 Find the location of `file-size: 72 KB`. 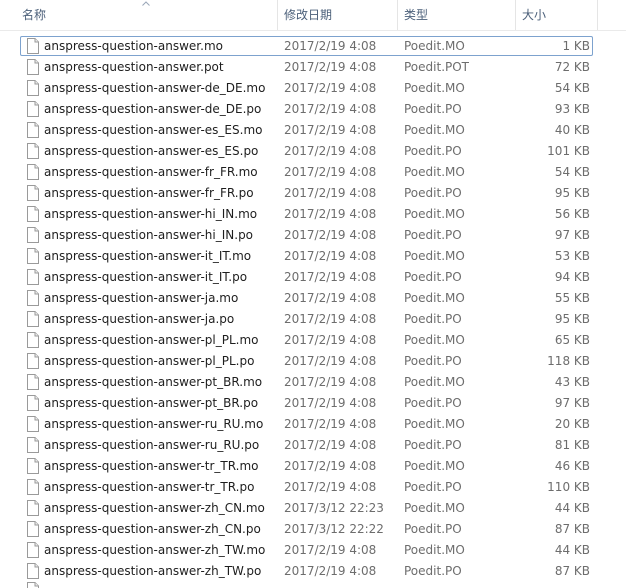

file-size: 72 KB is located at coordinates (572, 67).